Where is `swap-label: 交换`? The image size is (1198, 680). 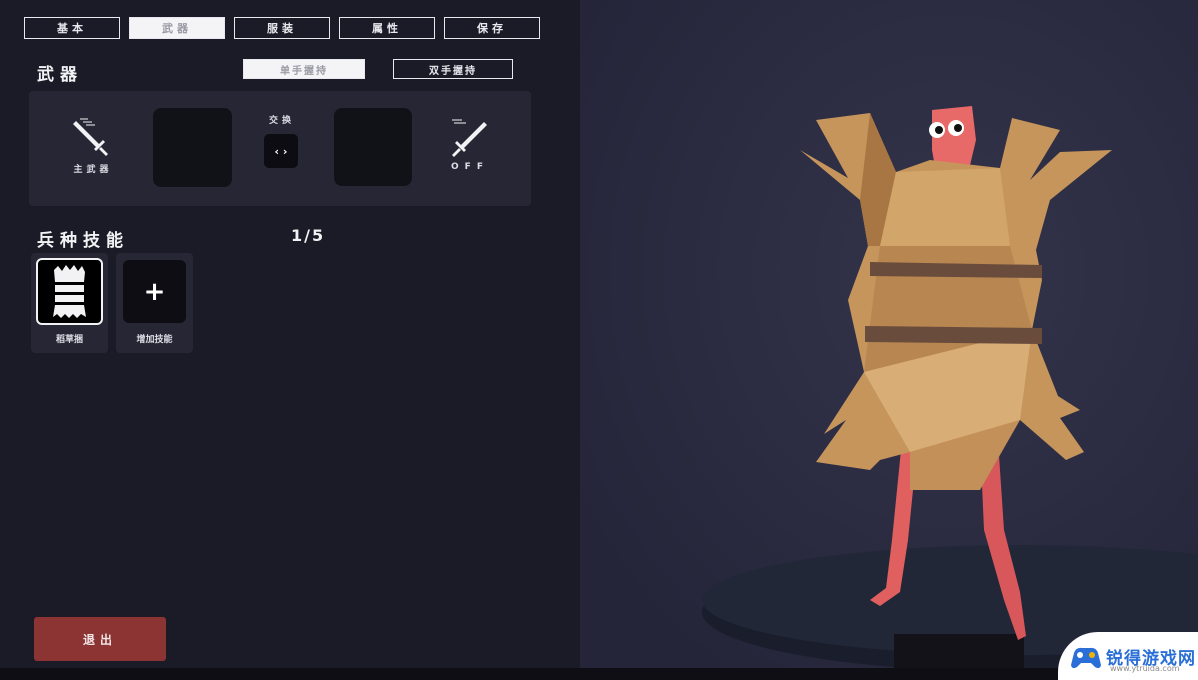 swap-label: 交换 is located at coordinates (281, 121).